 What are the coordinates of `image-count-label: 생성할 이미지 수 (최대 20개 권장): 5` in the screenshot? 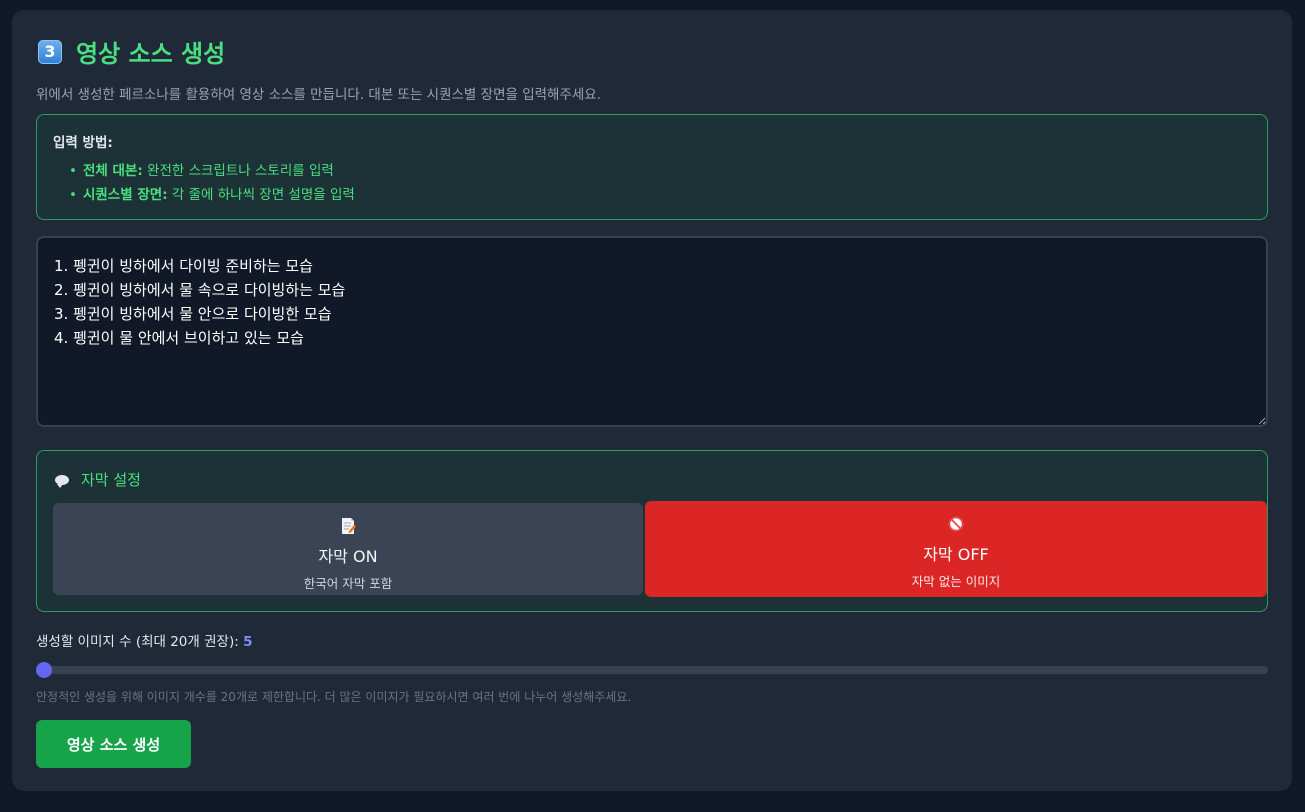 It's located at (144, 640).